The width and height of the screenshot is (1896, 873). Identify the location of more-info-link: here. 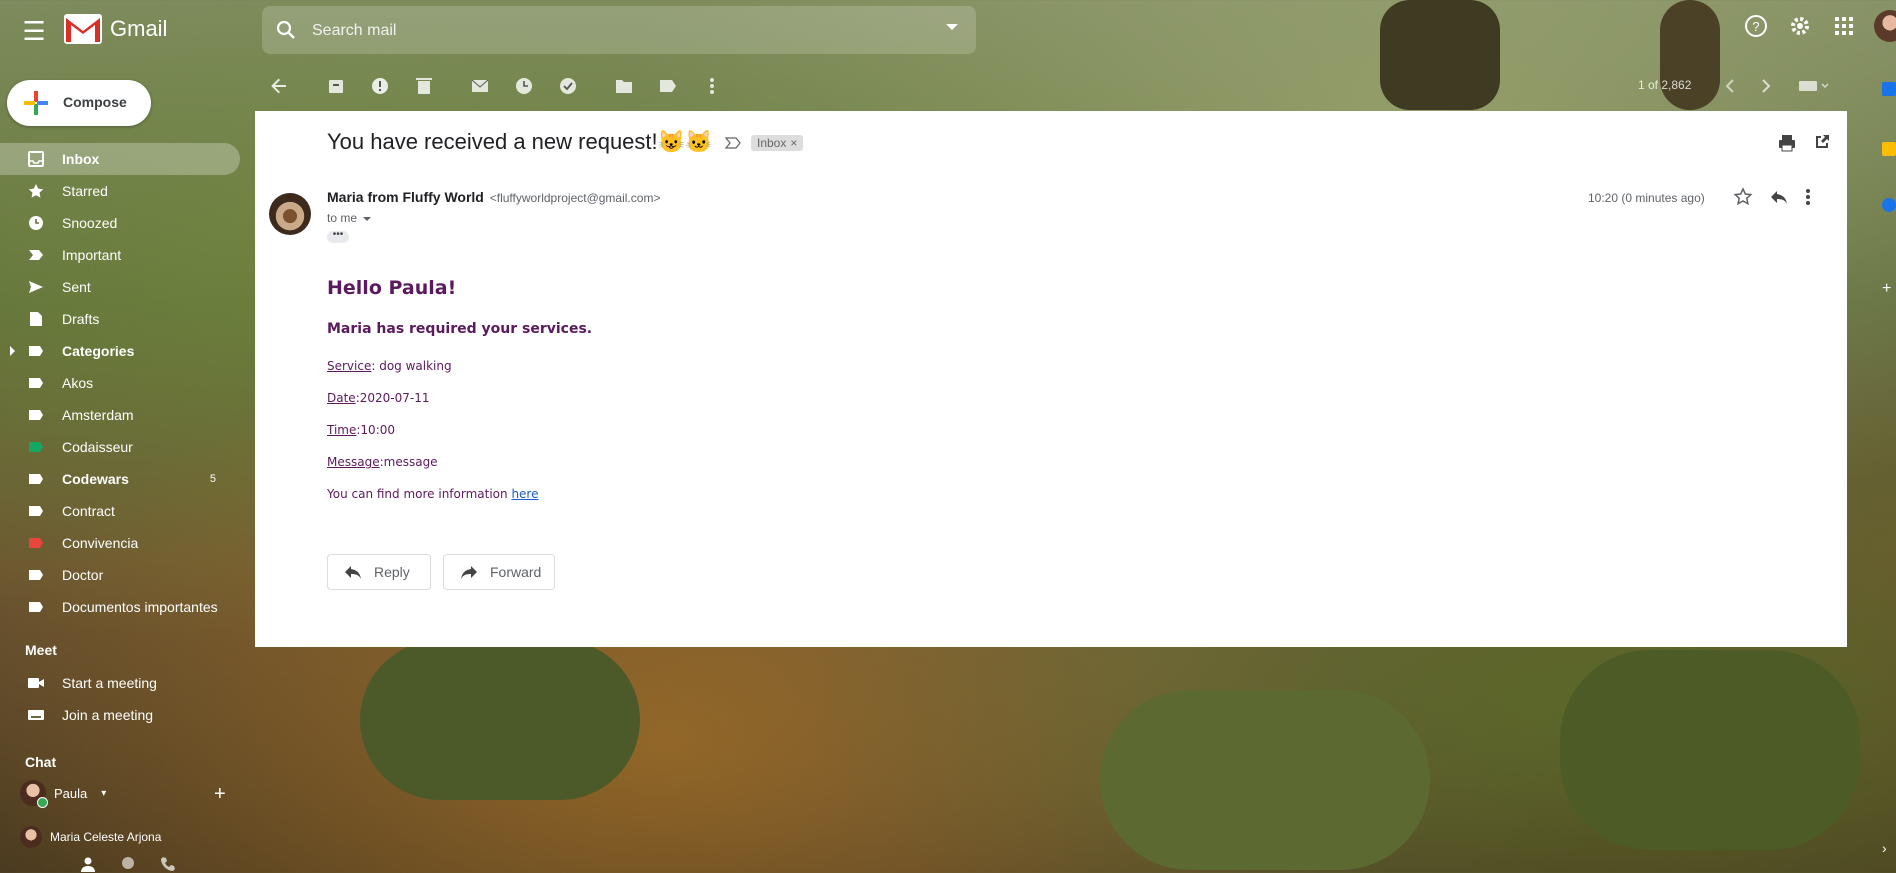
(524, 494).